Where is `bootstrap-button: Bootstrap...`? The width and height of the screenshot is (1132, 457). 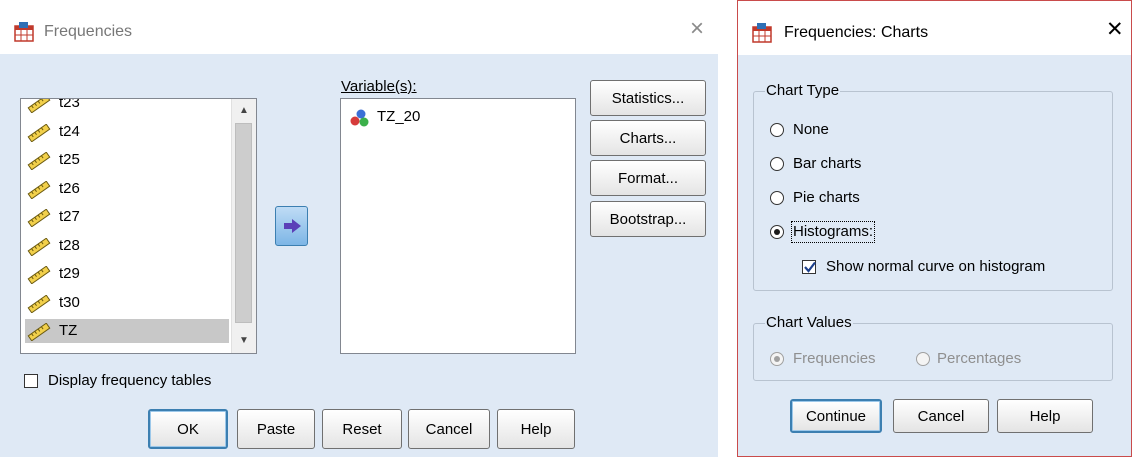
bootstrap-button: Bootstrap... is located at coordinates (648, 219).